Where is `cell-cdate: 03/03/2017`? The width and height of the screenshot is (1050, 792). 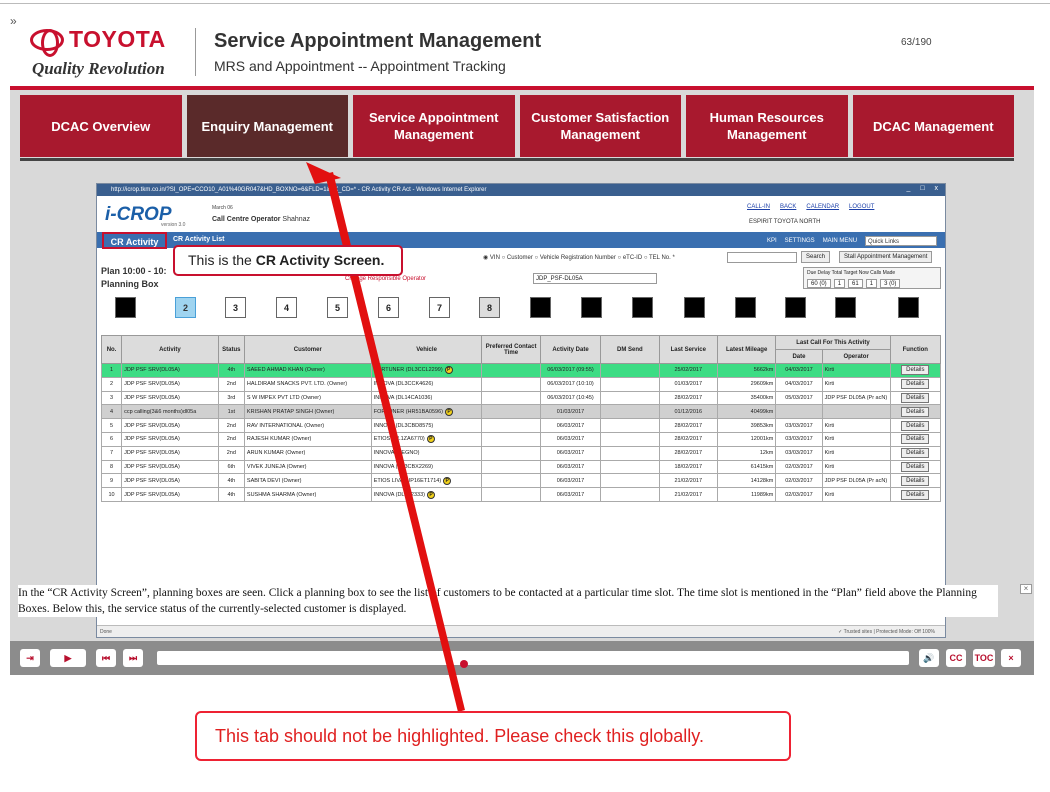 cell-cdate: 03/03/2017 is located at coordinates (799, 439).